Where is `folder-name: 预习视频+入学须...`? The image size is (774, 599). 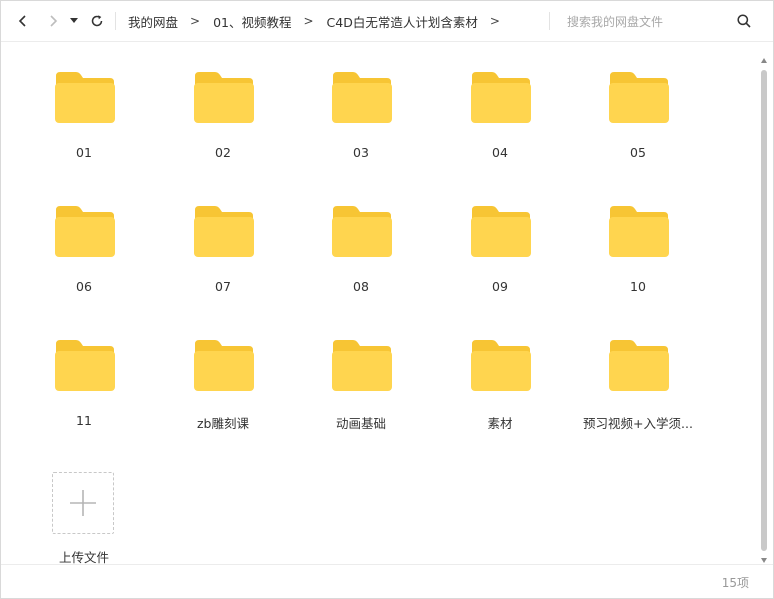 folder-name: 预习视频+入学须... is located at coordinates (638, 423).